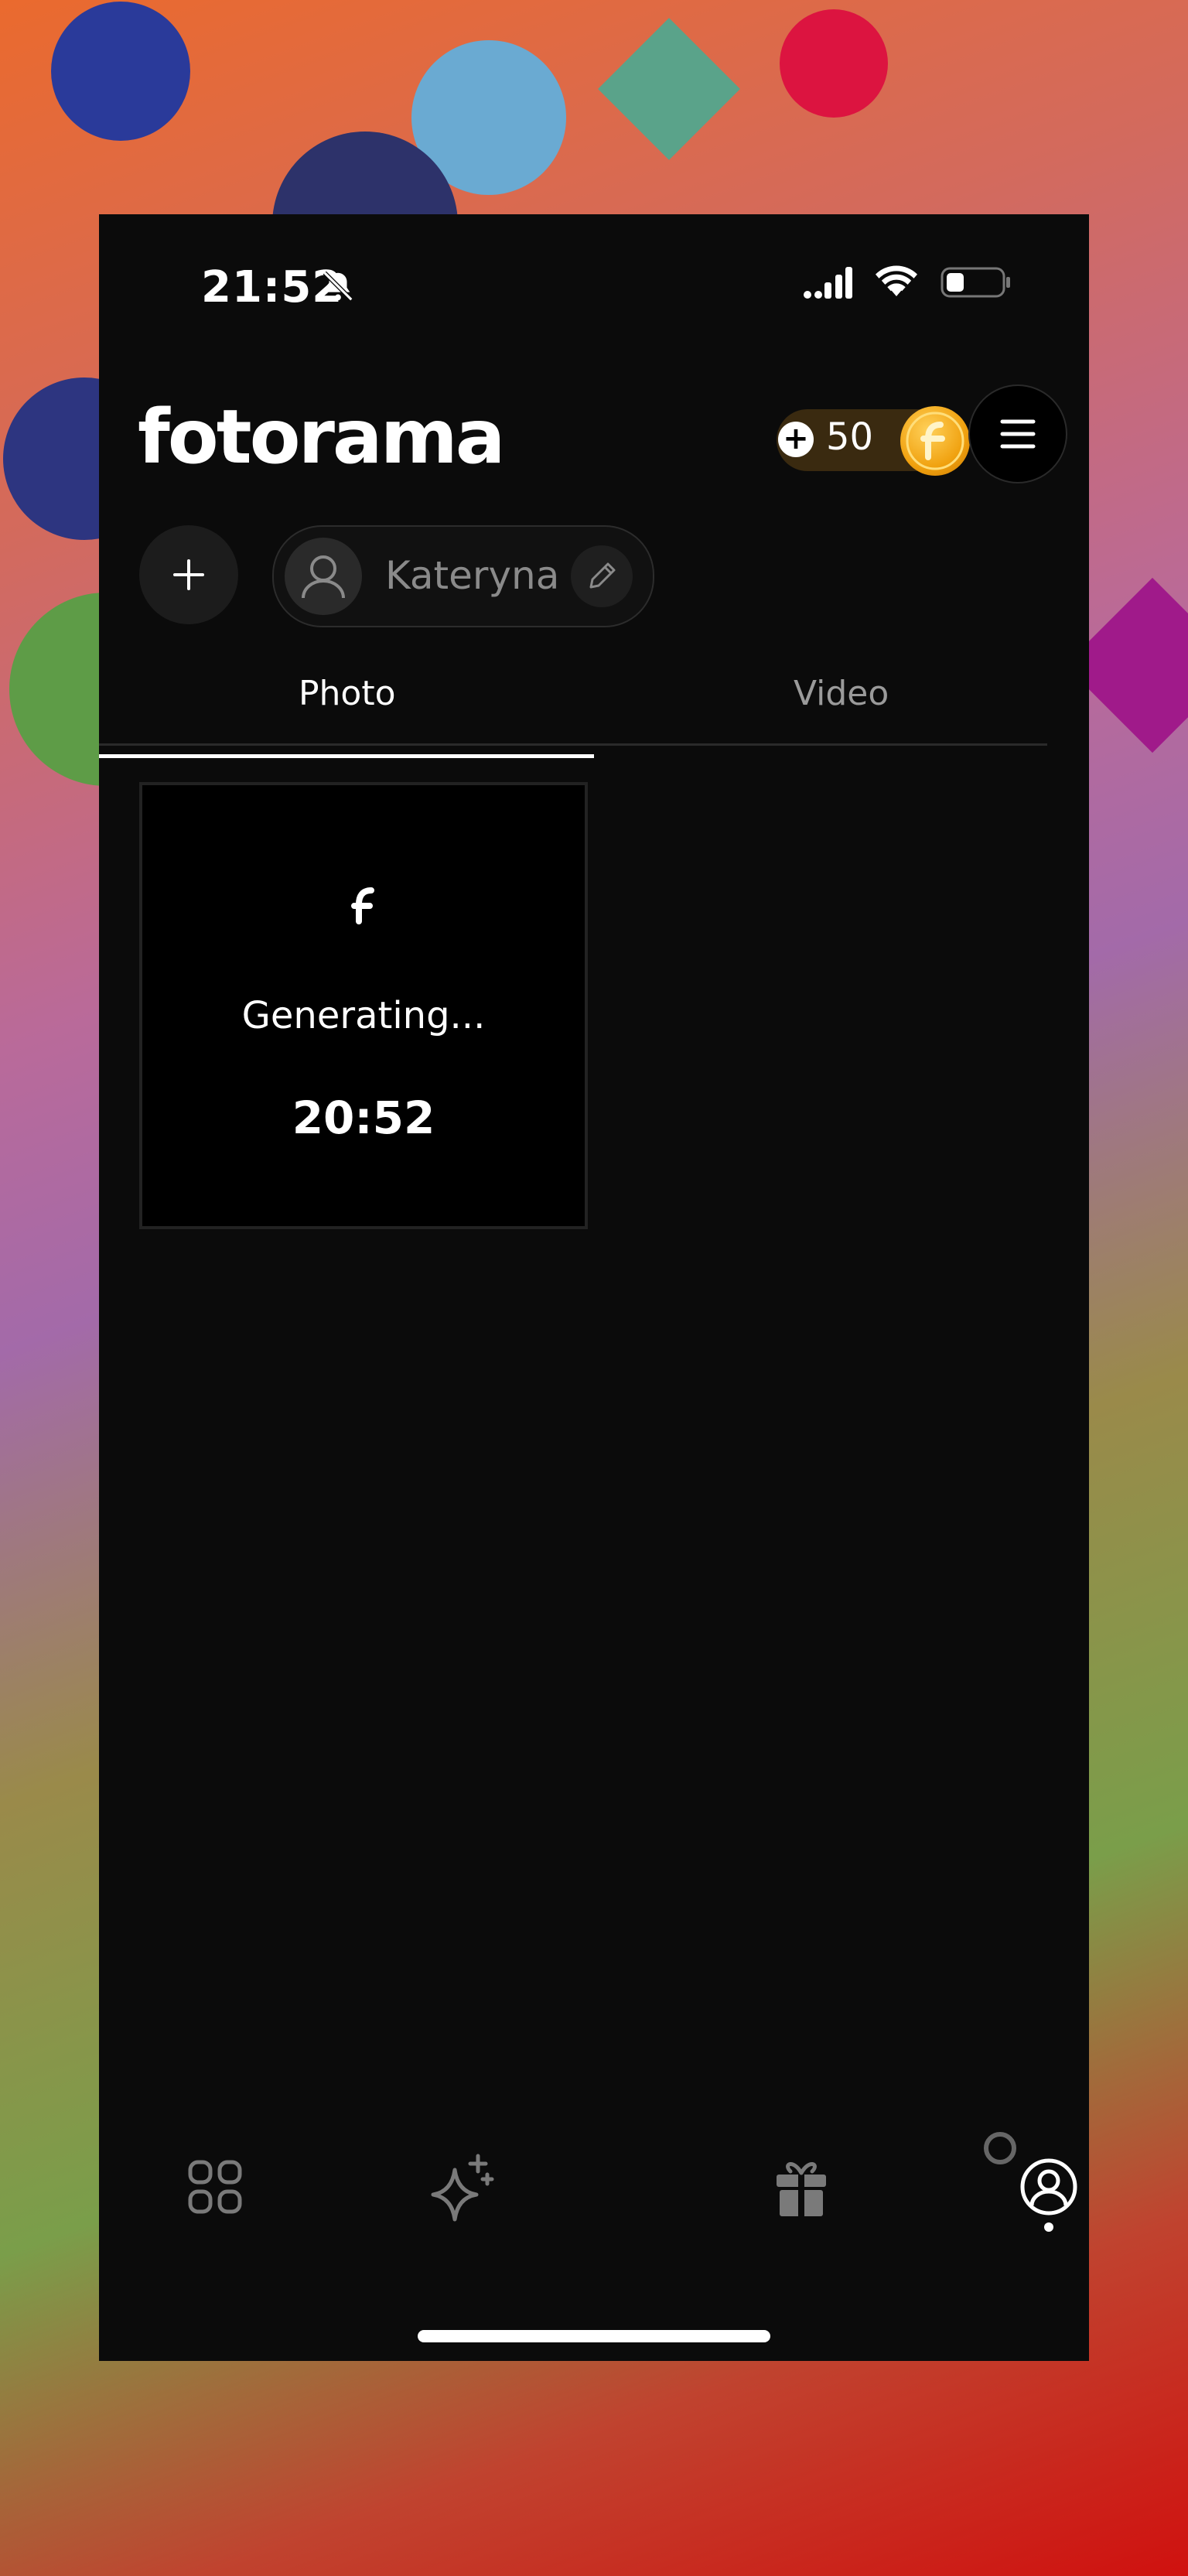 The width and height of the screenshot is (1188, 2576). What do you see at coordinates (834, 63) in the screenshot?
I see `bg-circle-red` at bounding box center [834, 63].